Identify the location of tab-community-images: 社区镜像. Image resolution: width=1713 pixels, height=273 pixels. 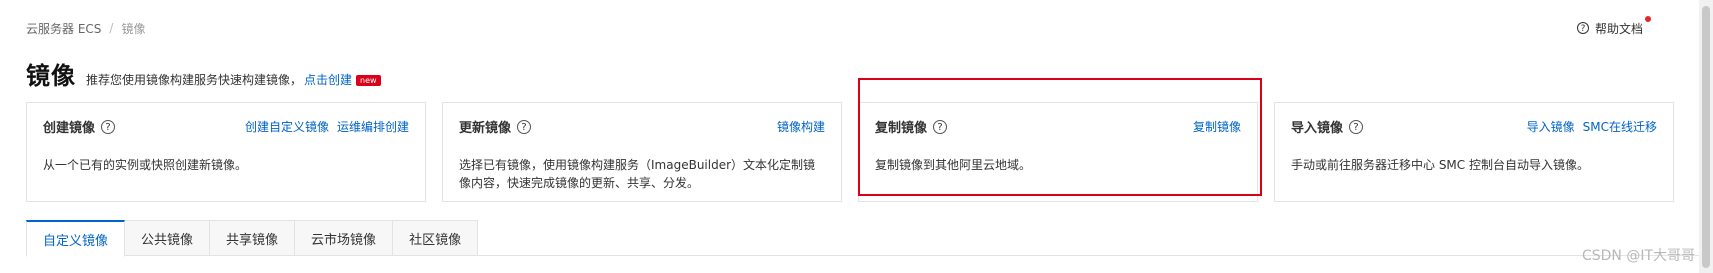
(436, 238).